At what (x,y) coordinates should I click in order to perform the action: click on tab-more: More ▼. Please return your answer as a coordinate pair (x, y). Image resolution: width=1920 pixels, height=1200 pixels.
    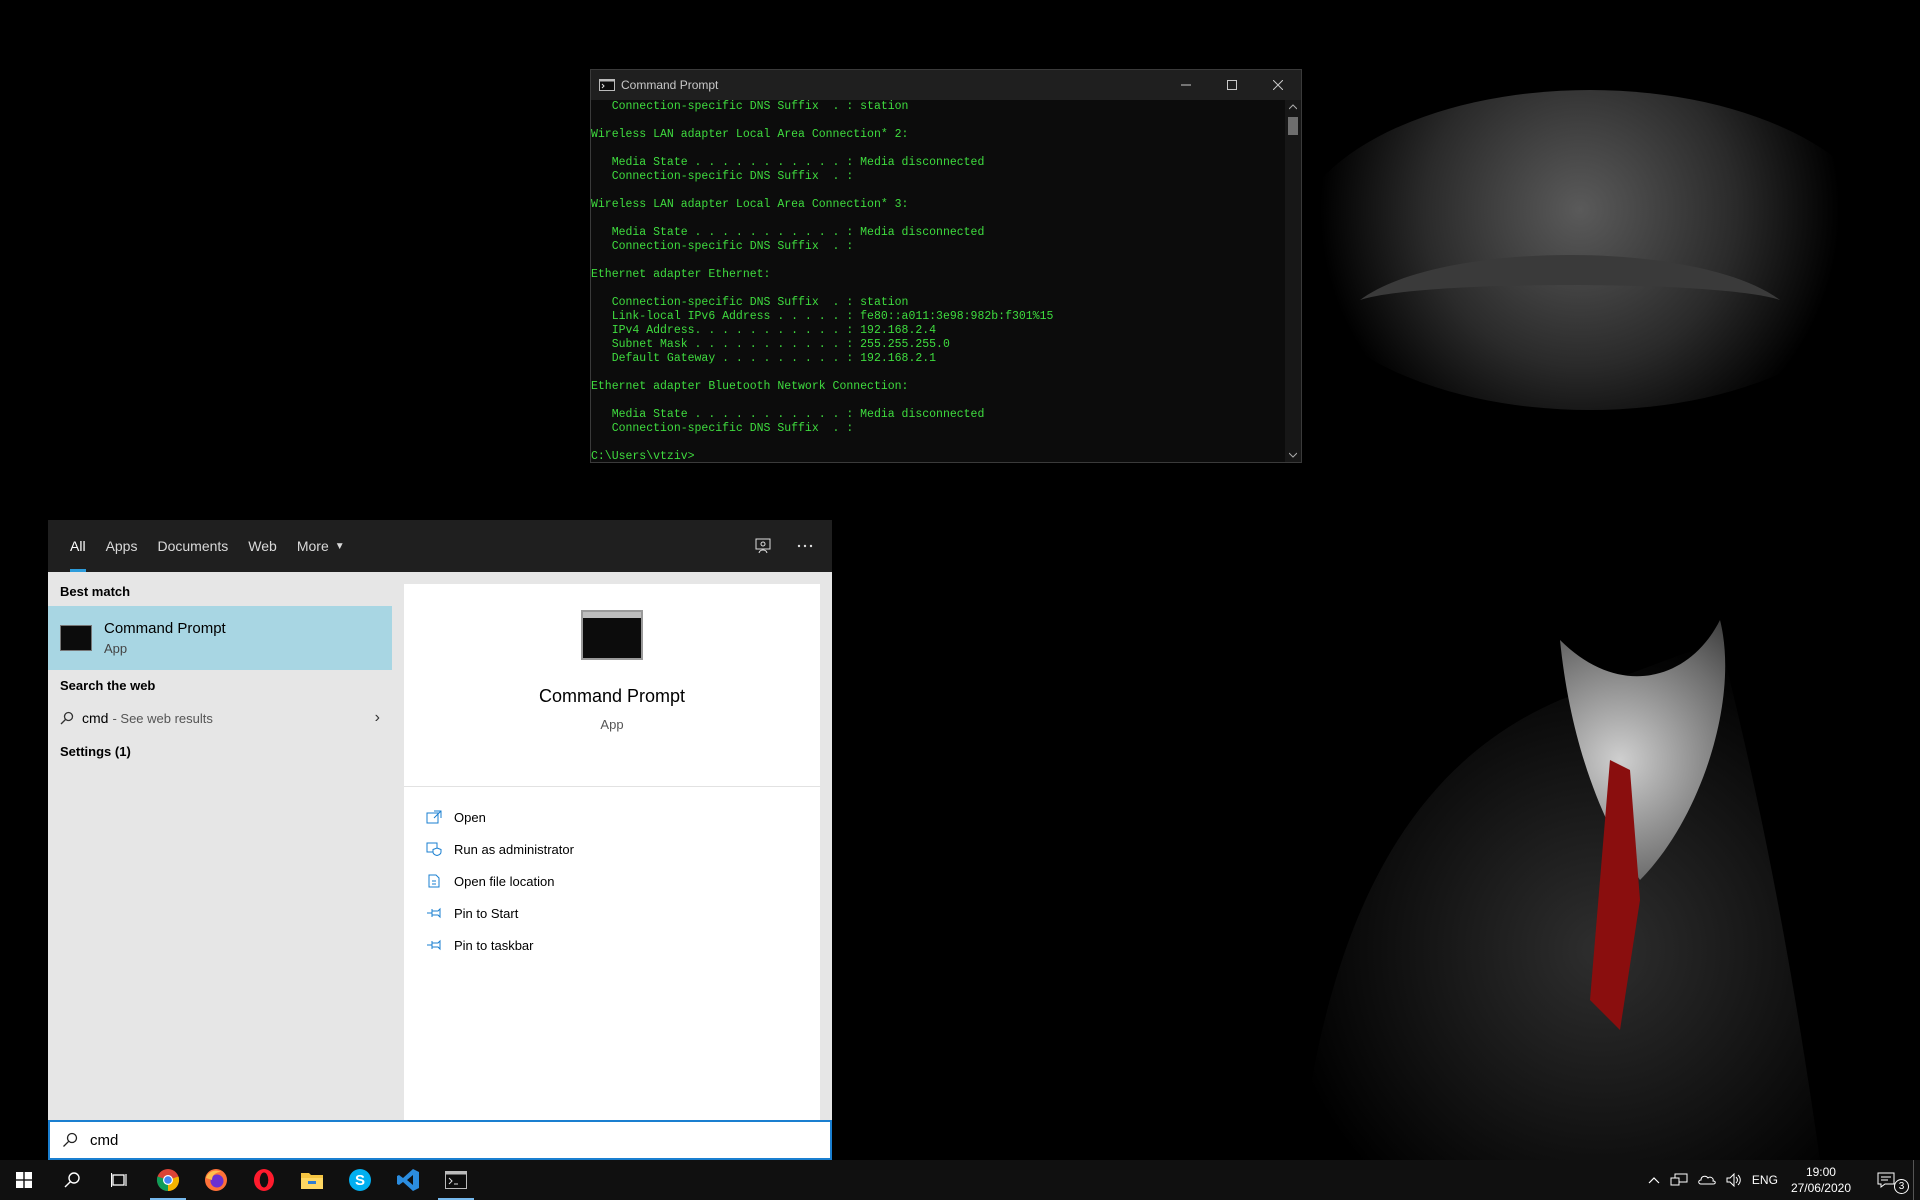
    Looking at the image, I should click on (321, 546).